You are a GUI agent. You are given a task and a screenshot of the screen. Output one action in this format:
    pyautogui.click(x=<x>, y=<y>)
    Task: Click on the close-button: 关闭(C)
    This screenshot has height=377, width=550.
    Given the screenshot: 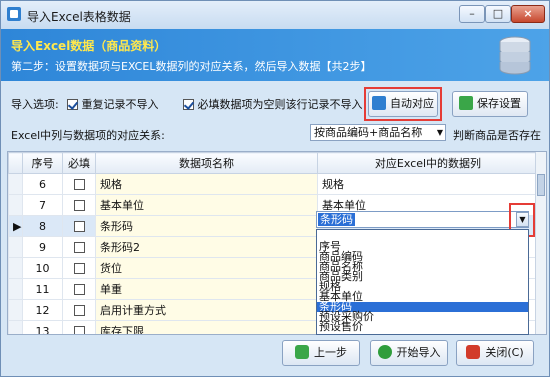 What is the action you would take?
    pyautogui.click(x=495, y=353)
    